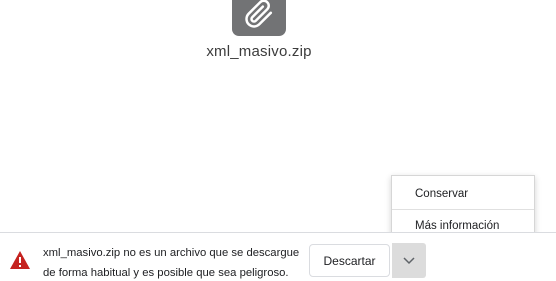  What do you see at coordinates (259, 51) in the screenshot?
I see `file-name: xml_masivo.zip` at bounding box center [259, 51].